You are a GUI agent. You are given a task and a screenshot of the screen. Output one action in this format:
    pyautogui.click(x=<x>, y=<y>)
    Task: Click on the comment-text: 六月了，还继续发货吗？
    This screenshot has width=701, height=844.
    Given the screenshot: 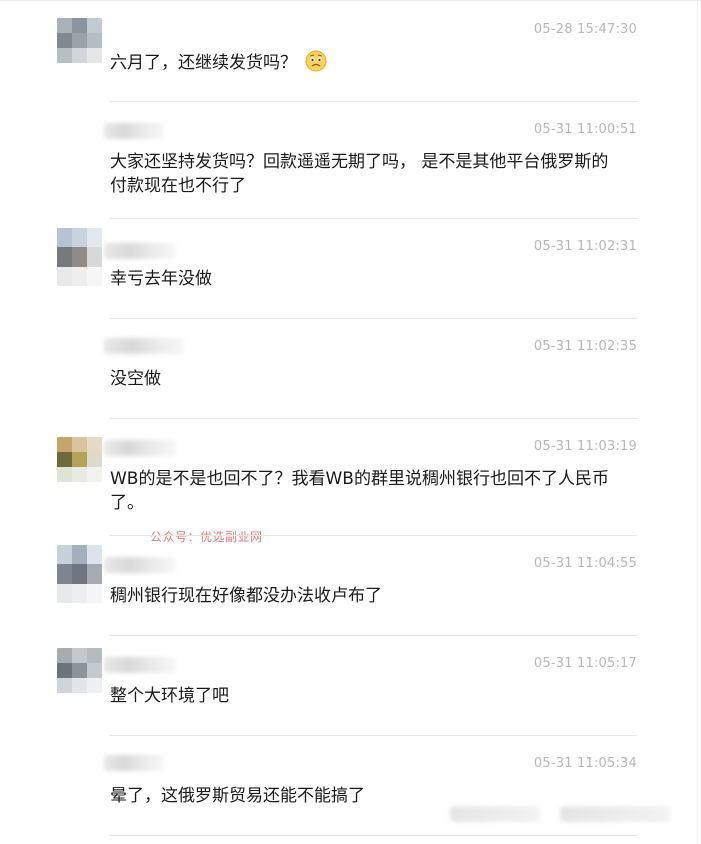 What is the action you would take?
    pyautogui.click(x=362, y=62)
    